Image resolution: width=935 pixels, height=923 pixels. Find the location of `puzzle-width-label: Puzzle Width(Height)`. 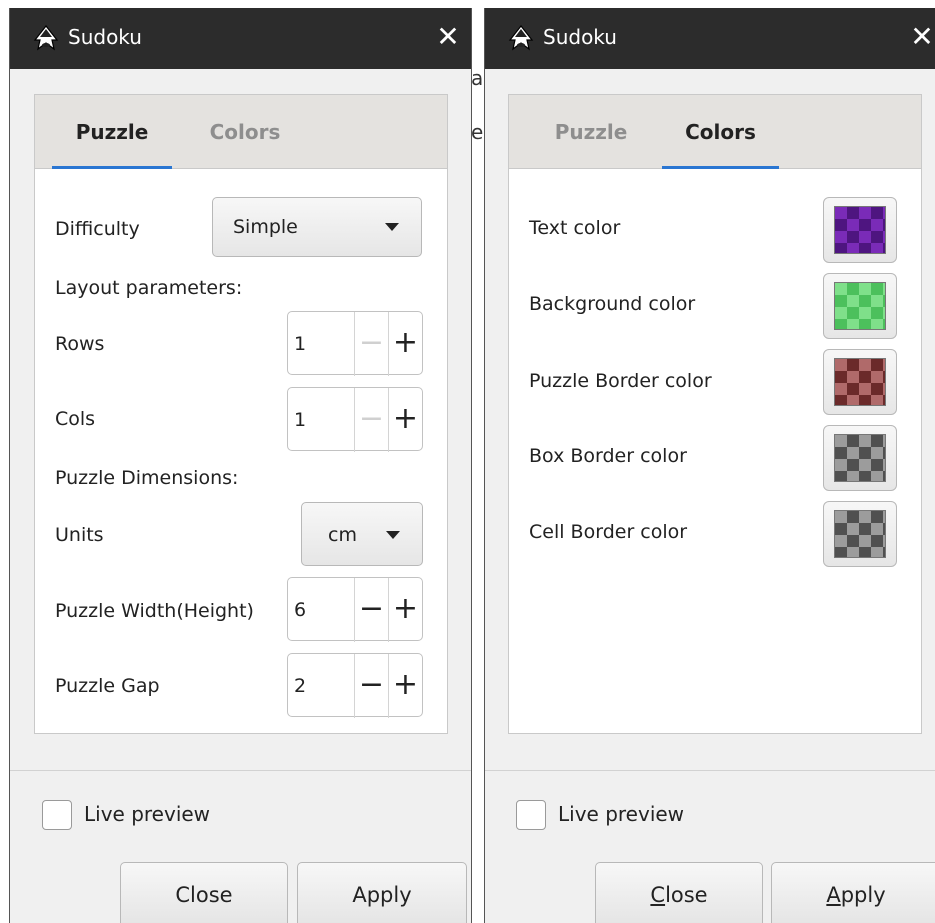

puzzle-width-label: Puzzle Width(Height) is located at coordinates (154, 611).